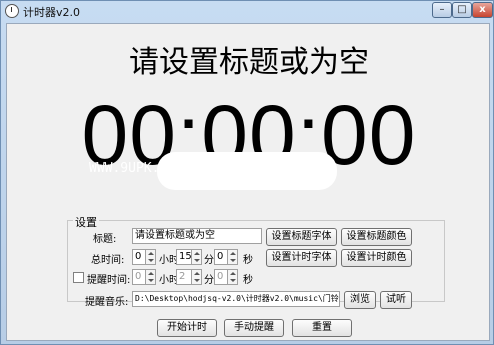 The image size is (494, 345). What do you see at coordinates (376, 258) in the screenshot?
I see `timer-color-button: 设置计时颜色` at bounding box center [376, 258].